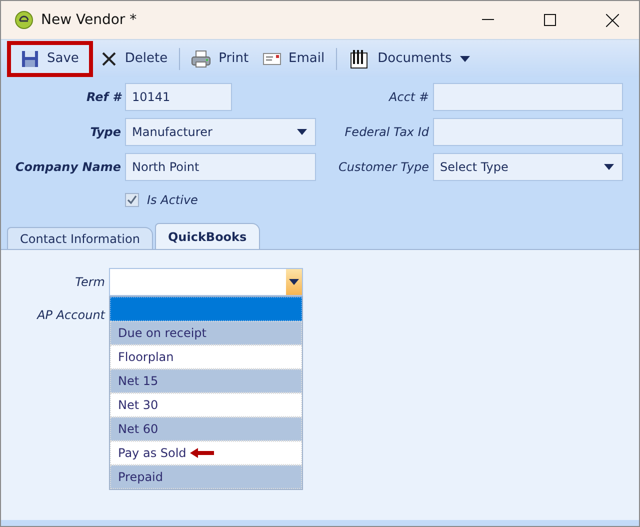 The image size is (640, 527). What do you see at coordinates (80, 238) in the screenshot?
I see `tab: Contact Information` at bounding box center [80, 238].